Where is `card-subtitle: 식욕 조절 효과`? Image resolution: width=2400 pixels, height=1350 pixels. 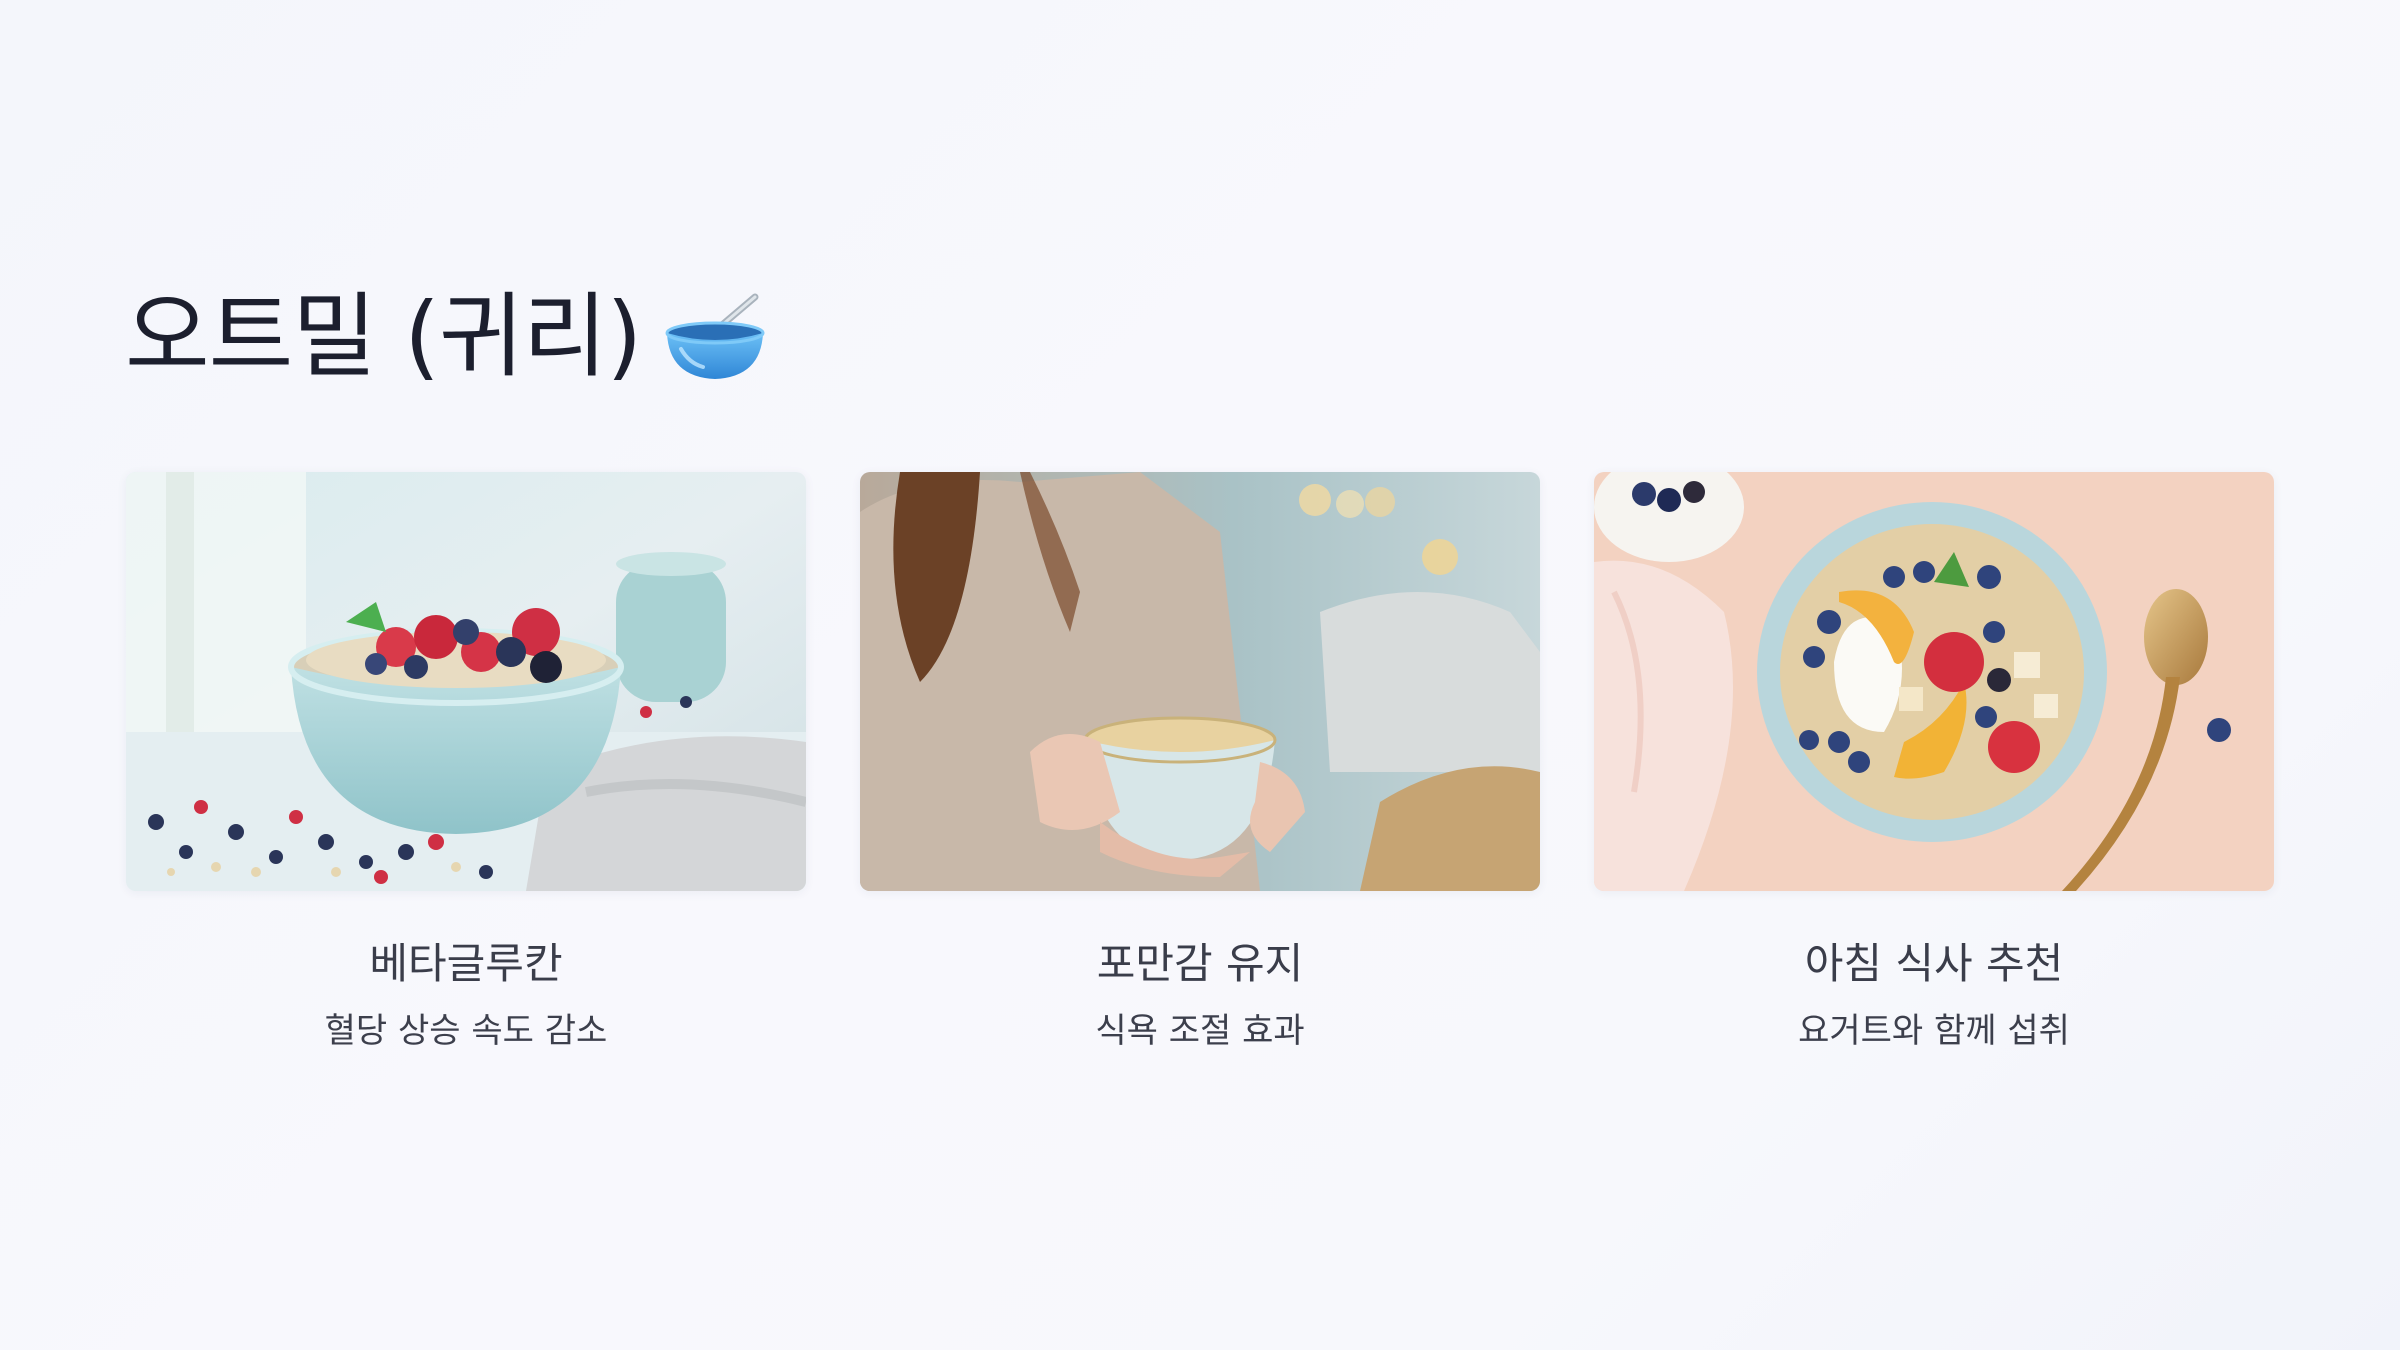 card-subtitle: 식욕 조절 효과 is located at coordinates (1200, 1031).